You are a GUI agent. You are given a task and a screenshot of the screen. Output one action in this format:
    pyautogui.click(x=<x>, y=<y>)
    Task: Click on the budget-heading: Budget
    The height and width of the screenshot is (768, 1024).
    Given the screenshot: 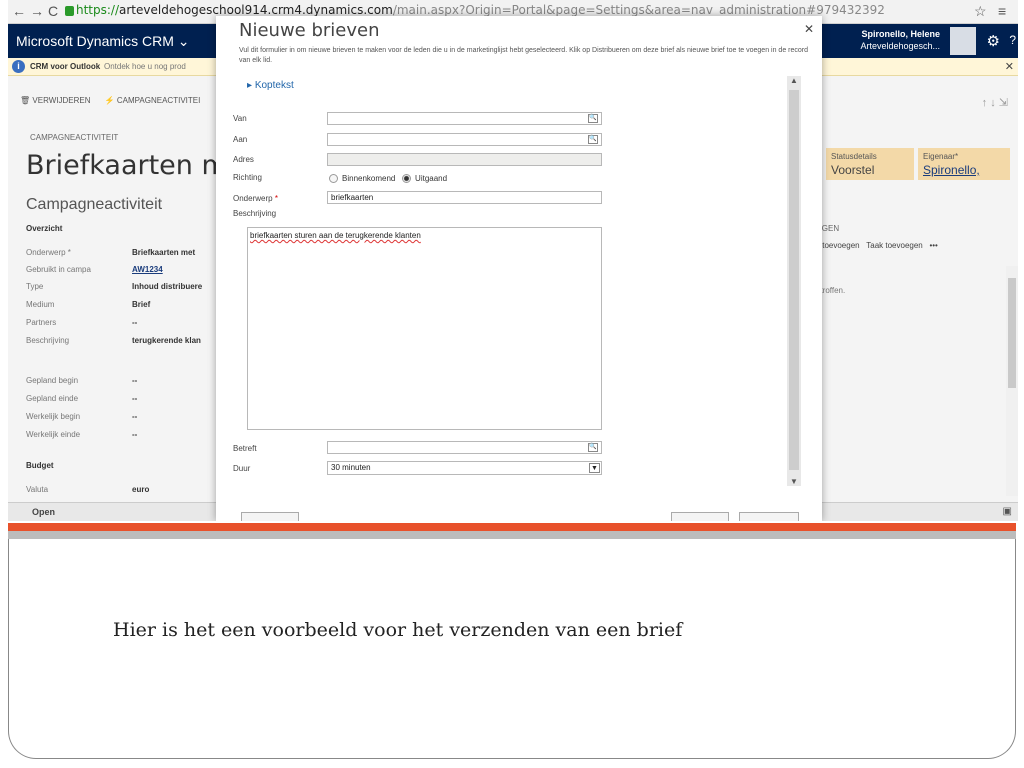 What is the action you would take?
    pyautogui.click(x=40, y=465)
    